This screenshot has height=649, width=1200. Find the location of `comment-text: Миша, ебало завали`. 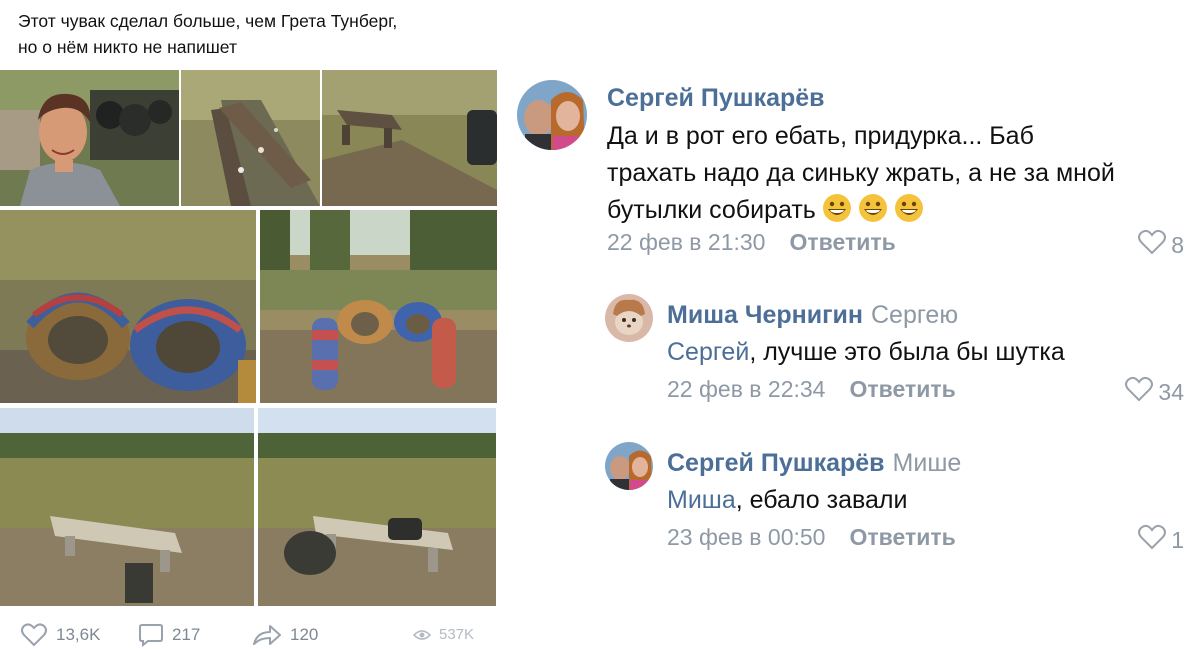

comment-text: Миша, ебало завали is located at coordinates (787, 500).